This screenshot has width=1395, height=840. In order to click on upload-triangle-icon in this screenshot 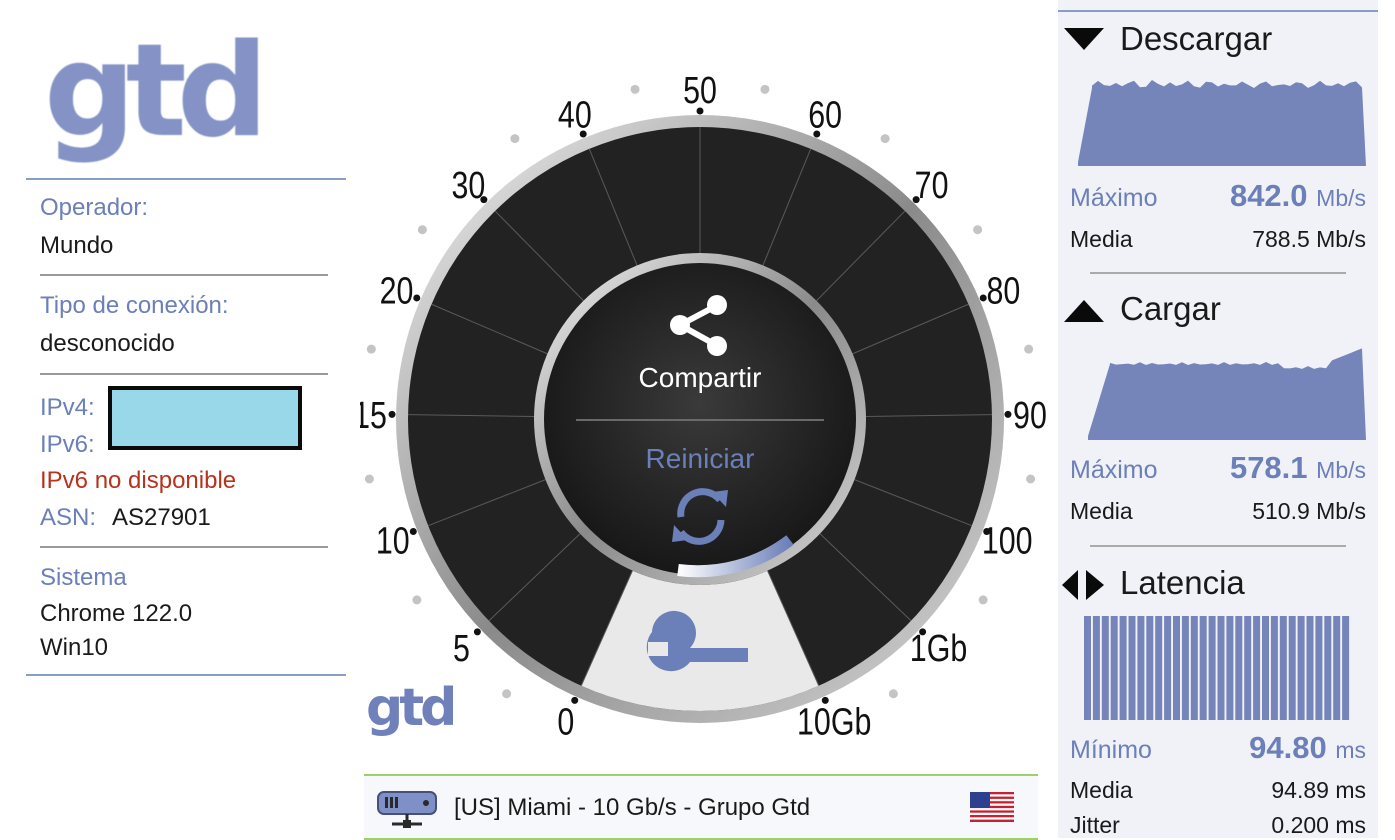, I will do `click(1084, 311)`.